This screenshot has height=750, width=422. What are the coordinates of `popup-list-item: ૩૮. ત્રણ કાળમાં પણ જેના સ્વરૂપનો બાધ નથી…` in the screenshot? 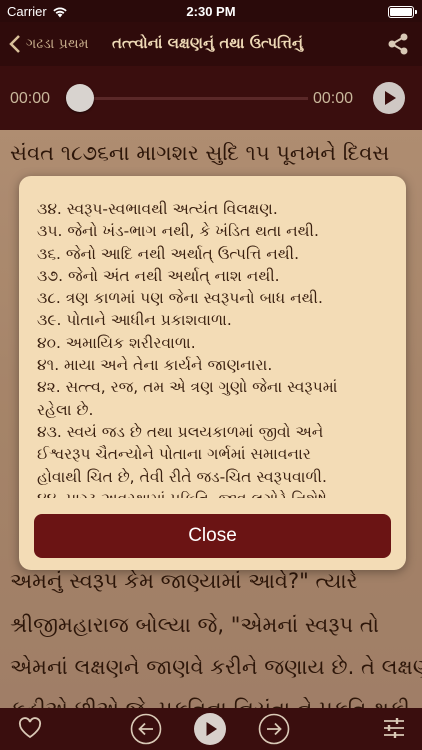 It's located at (180, 298).